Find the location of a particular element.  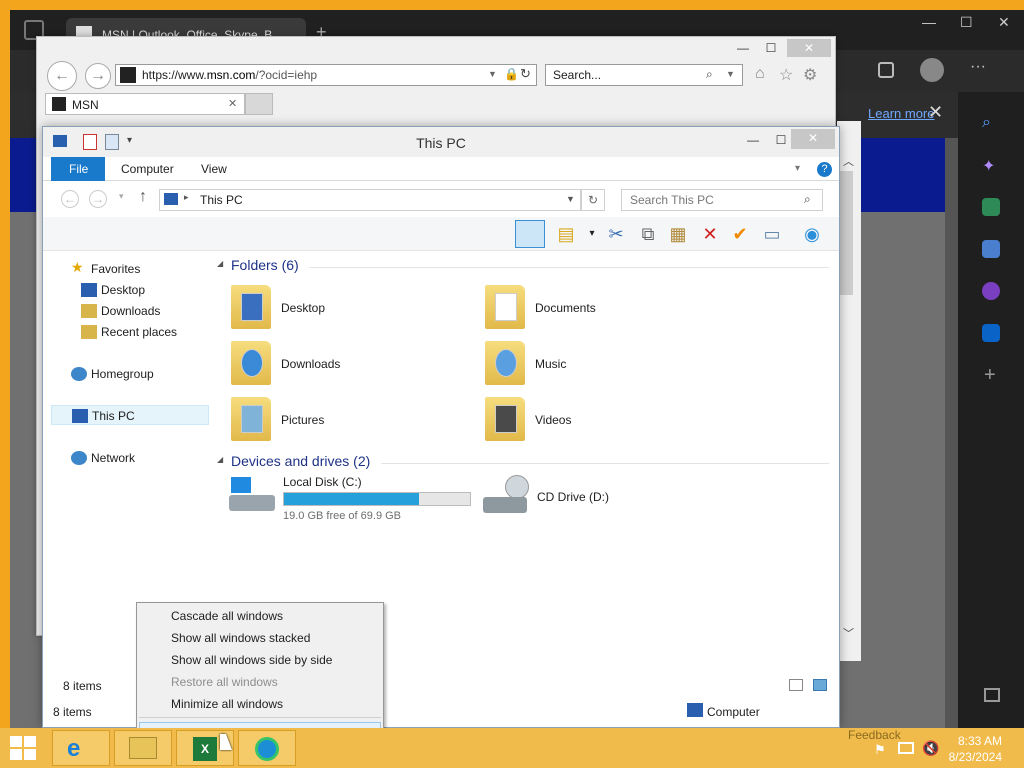

tab-close-icon: ✕ is located at coordinates (232, 103).